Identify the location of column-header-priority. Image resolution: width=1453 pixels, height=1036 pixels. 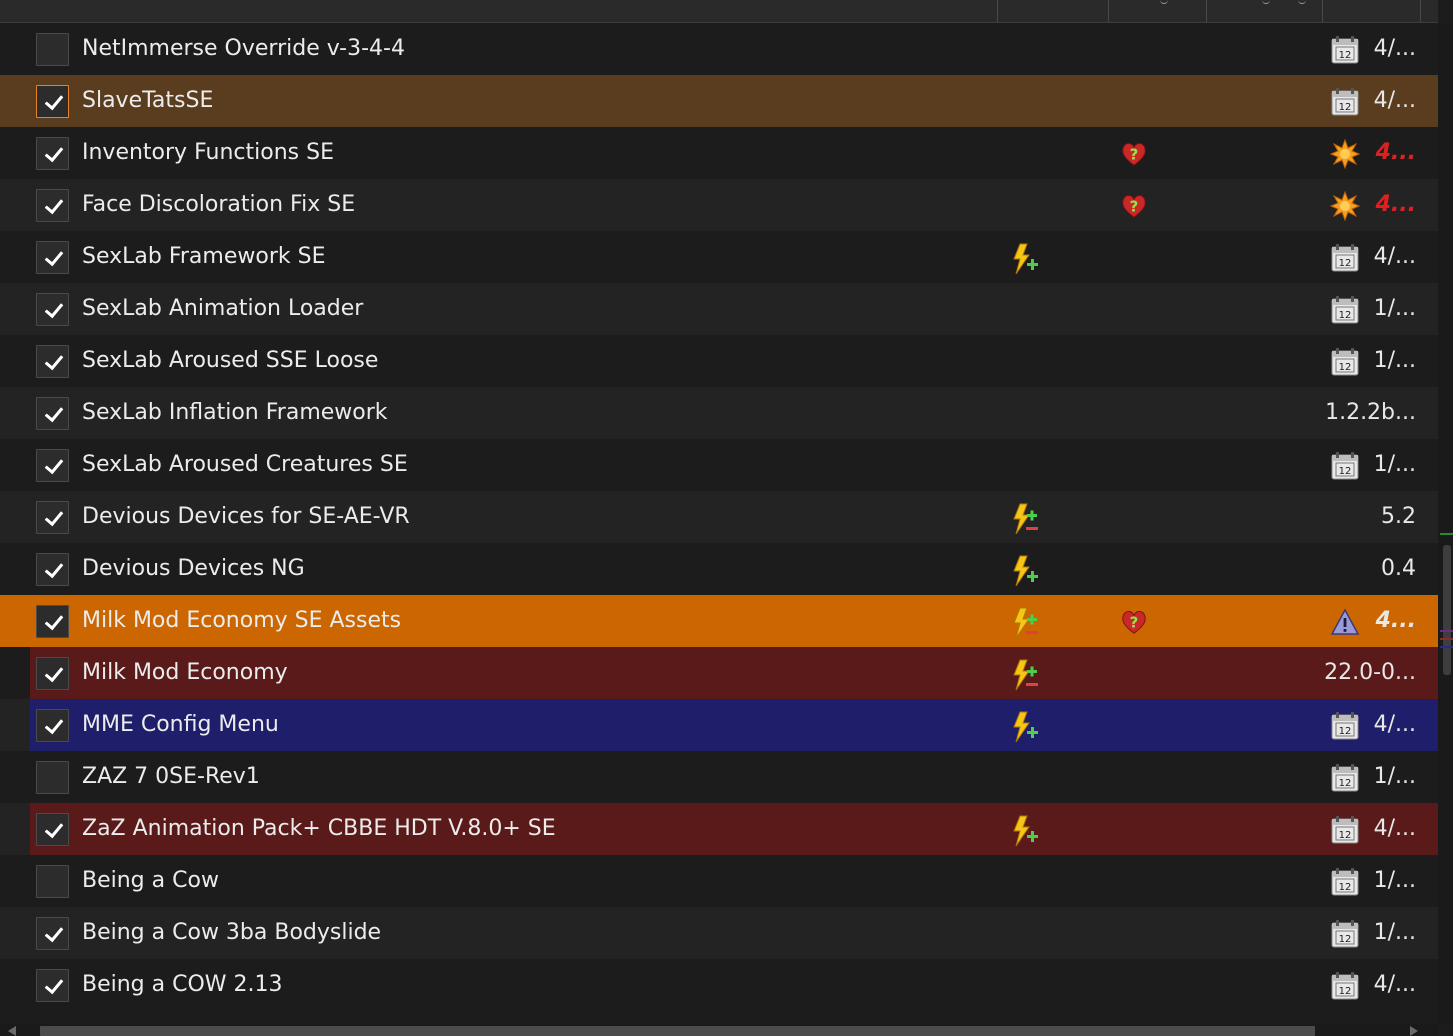
(1420, 11).